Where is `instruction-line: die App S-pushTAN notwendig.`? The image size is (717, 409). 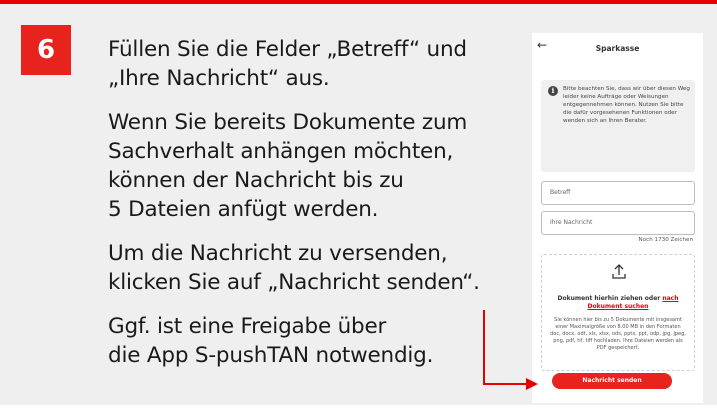 instruction-line: die App S-pushTAN notwendig. is located at coordinates (271, 355).